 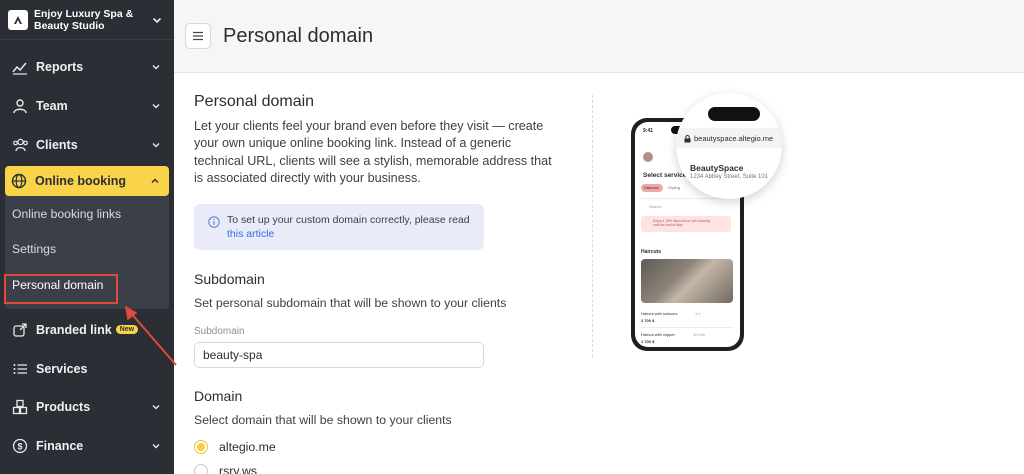 I want to click on nav-label: Services, so click(x=62, y=368).